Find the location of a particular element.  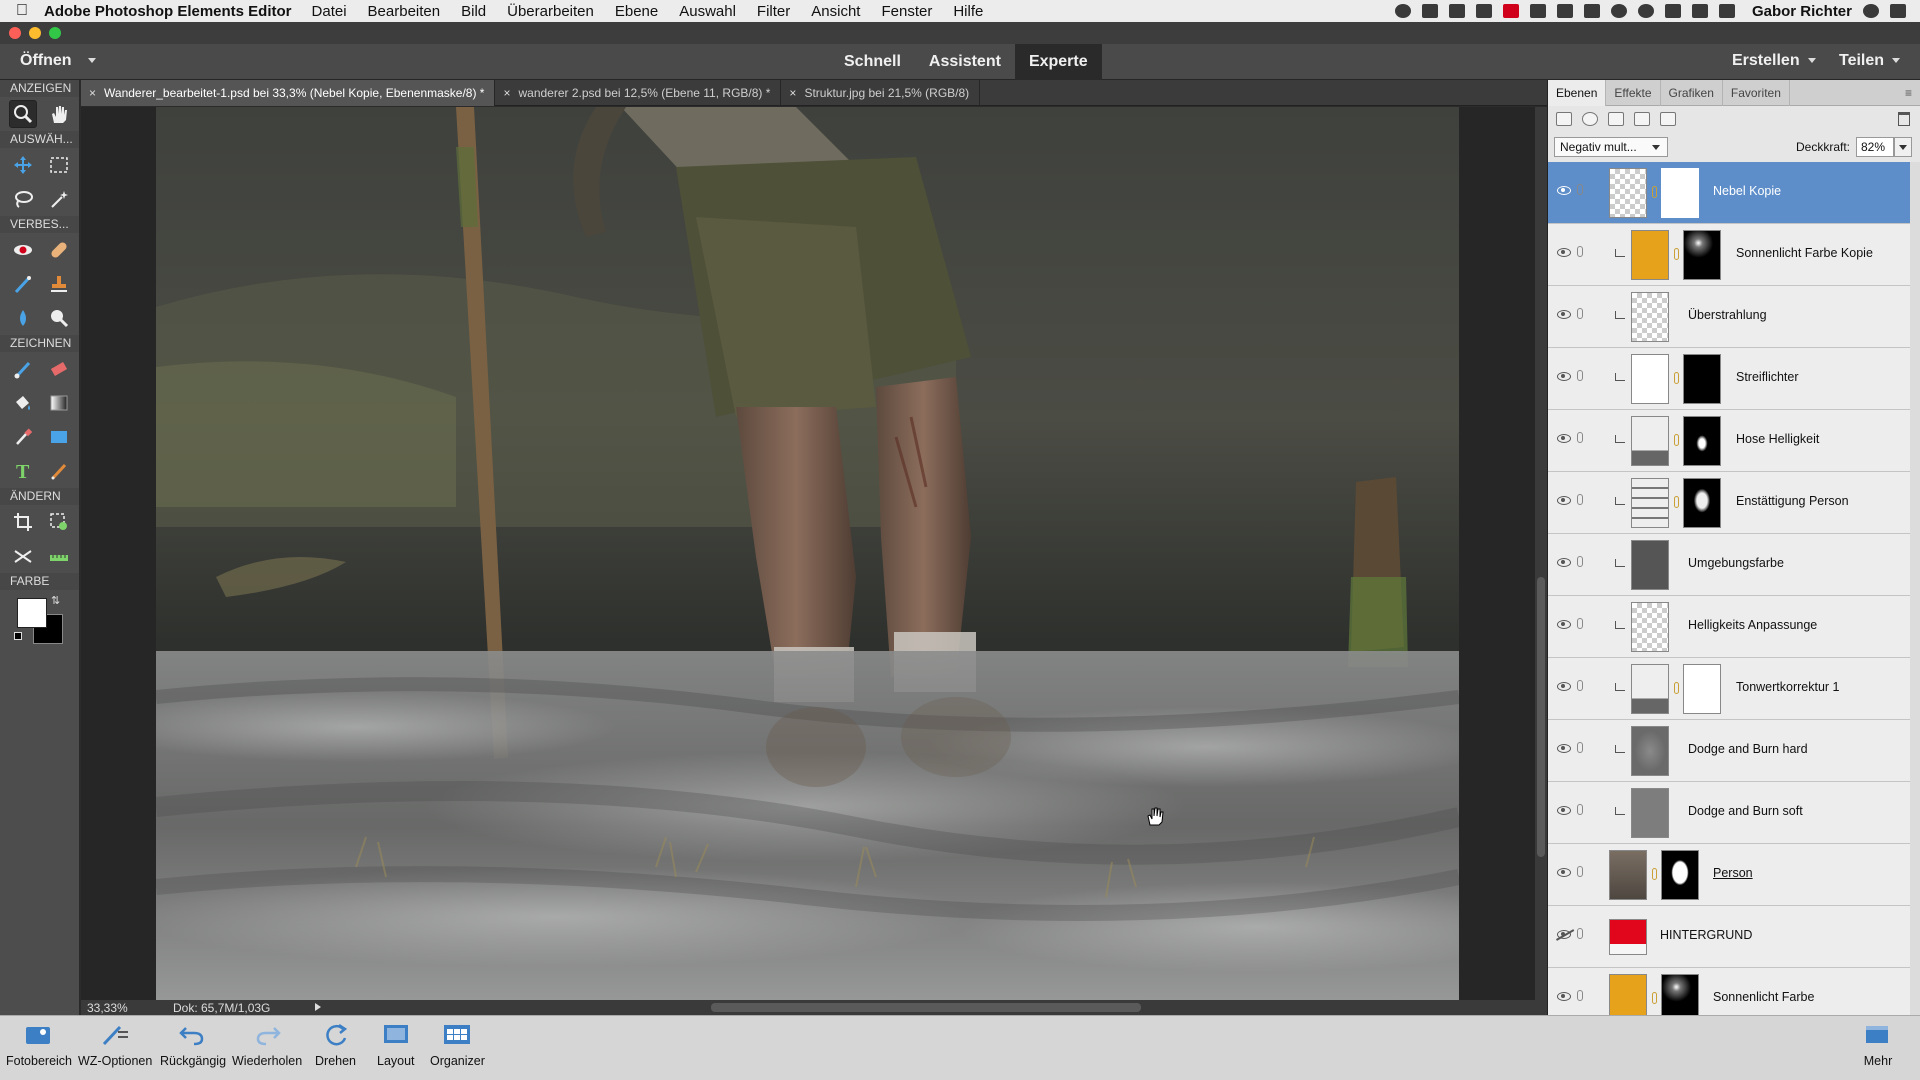

layer-name: Sonnenlicht Farbe Kopie is located at coordinates (1804, 253).